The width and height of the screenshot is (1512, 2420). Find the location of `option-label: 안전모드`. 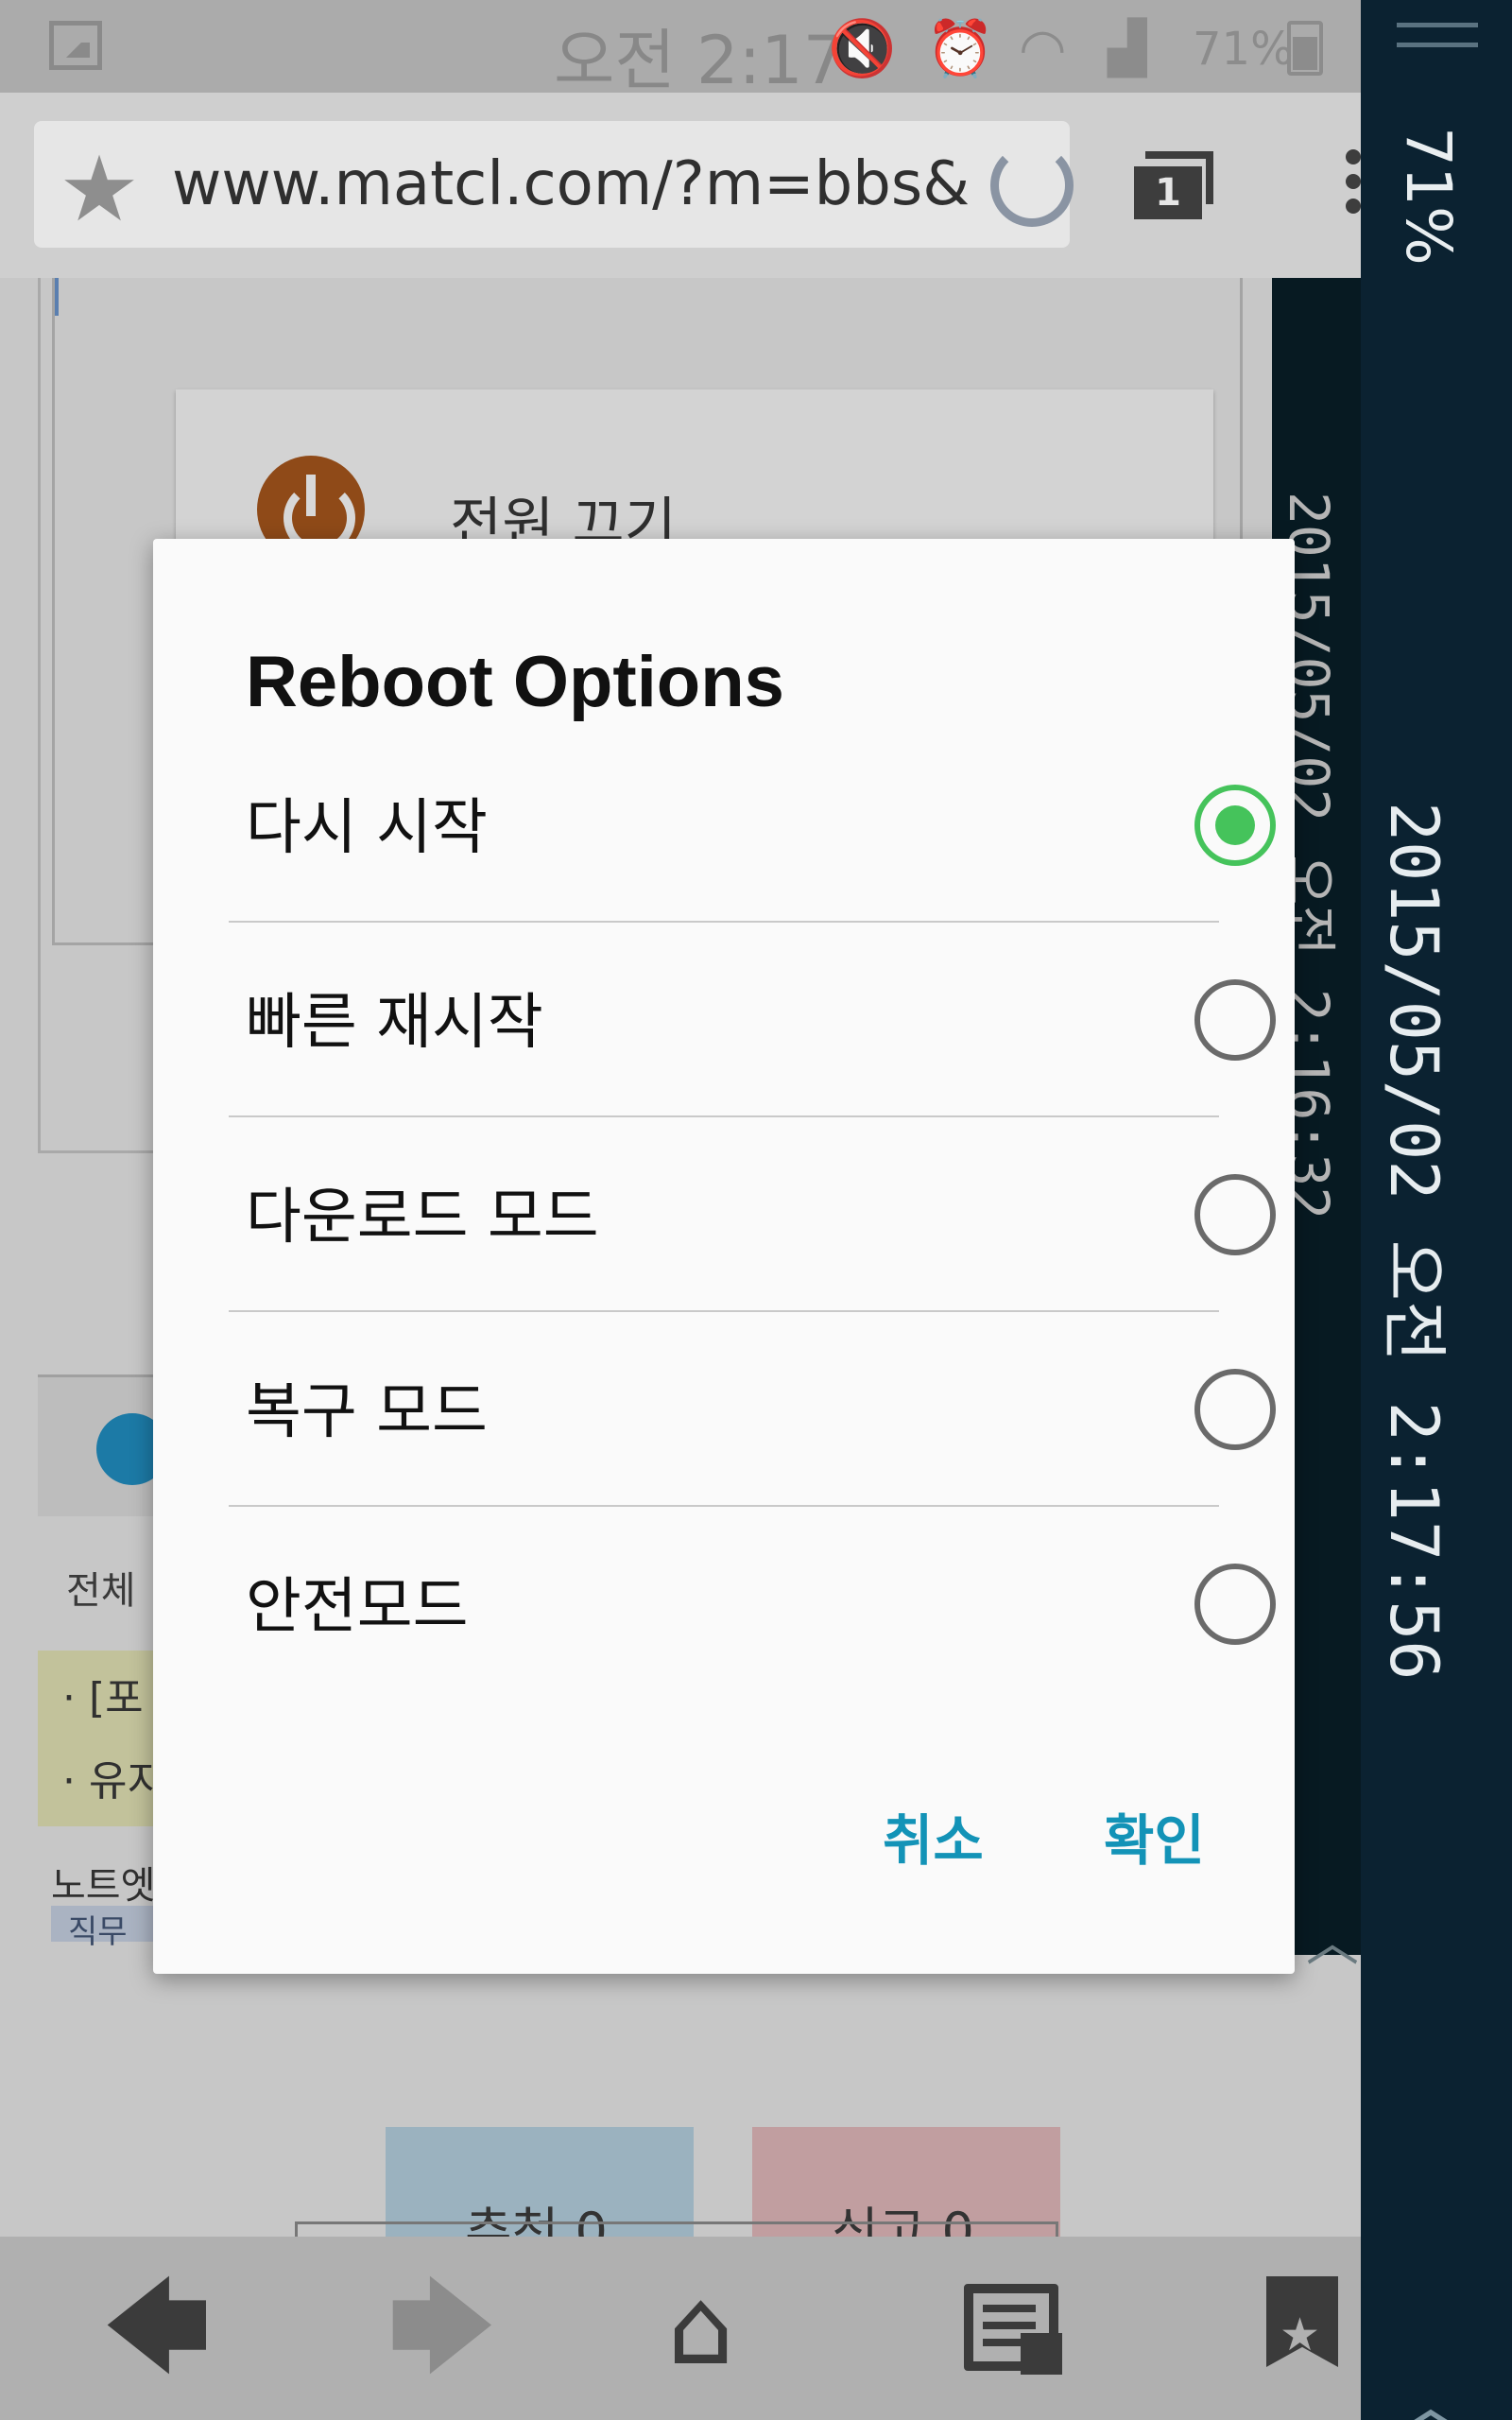

option-label: 안전모드 is located at coordinates (357, 1607).